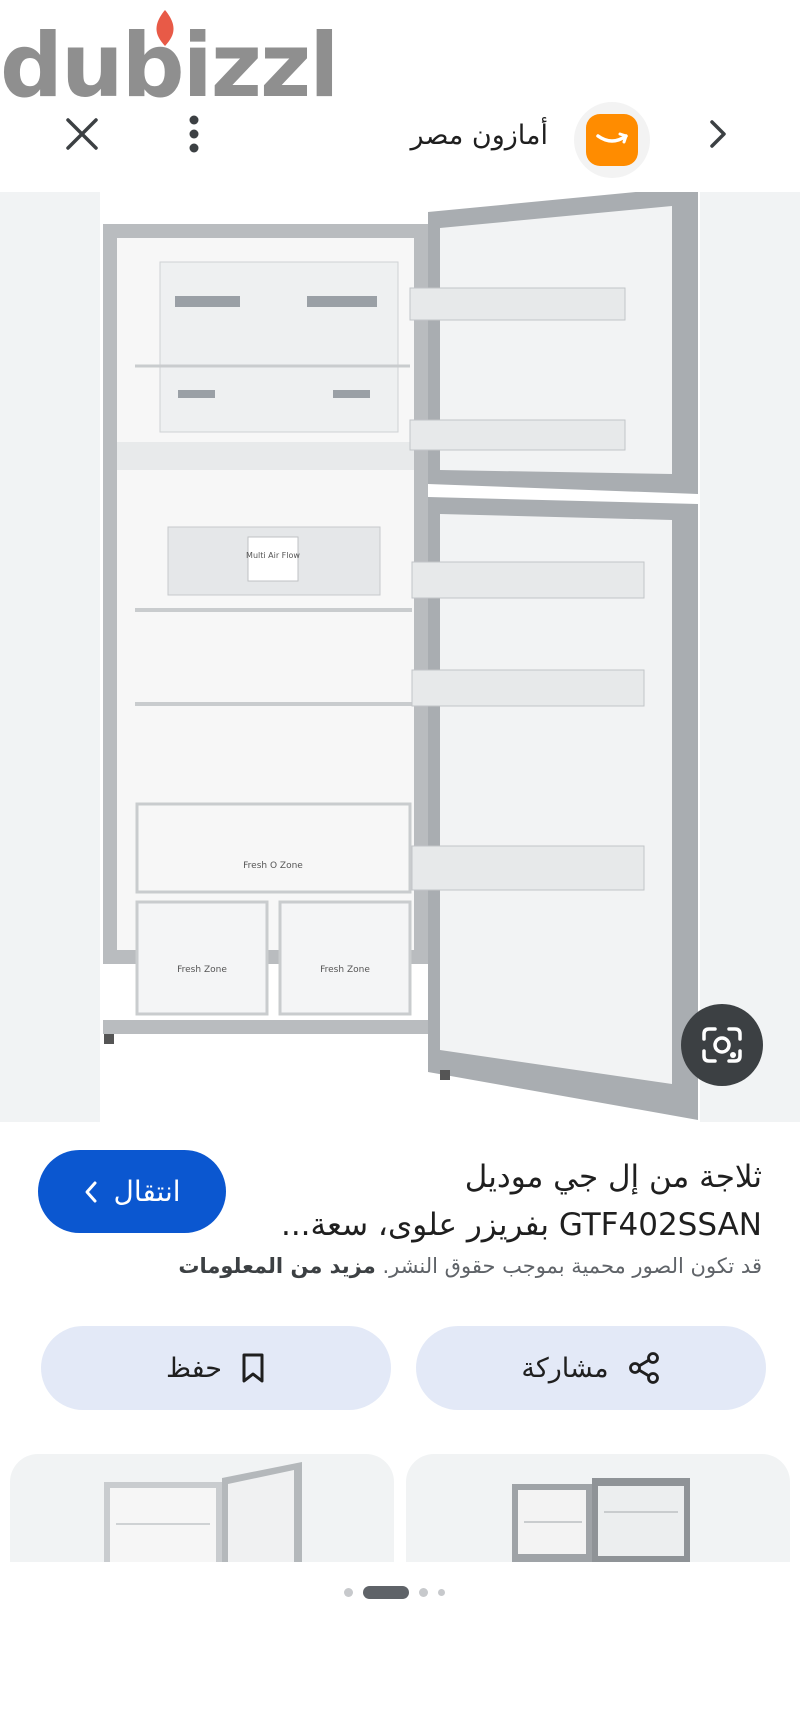  Describe the element at coordinates (253, 1368) in the screenshot. I see `bookmark-icon` at that location.